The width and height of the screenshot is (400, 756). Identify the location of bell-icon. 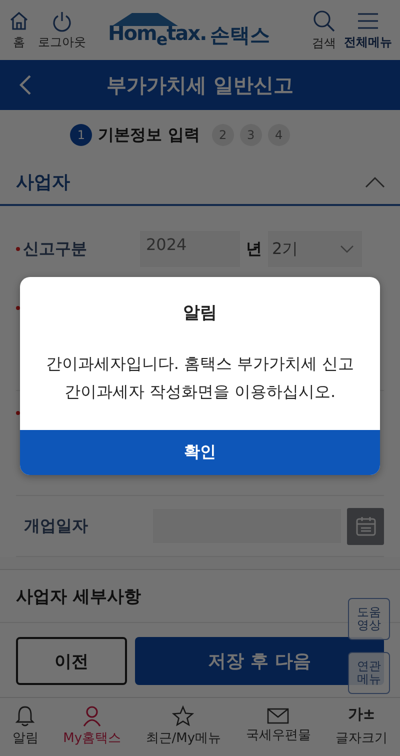
(25, 716).